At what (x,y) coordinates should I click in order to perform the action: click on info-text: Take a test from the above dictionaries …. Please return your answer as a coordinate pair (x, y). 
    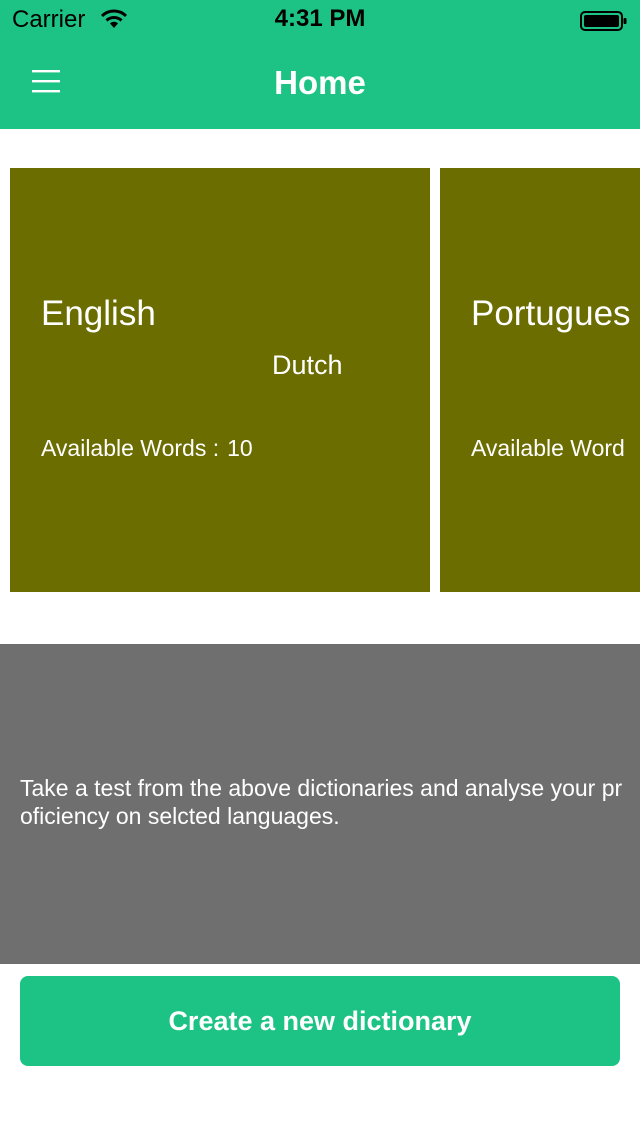
    Looking at the image, I should click on (321, 802).